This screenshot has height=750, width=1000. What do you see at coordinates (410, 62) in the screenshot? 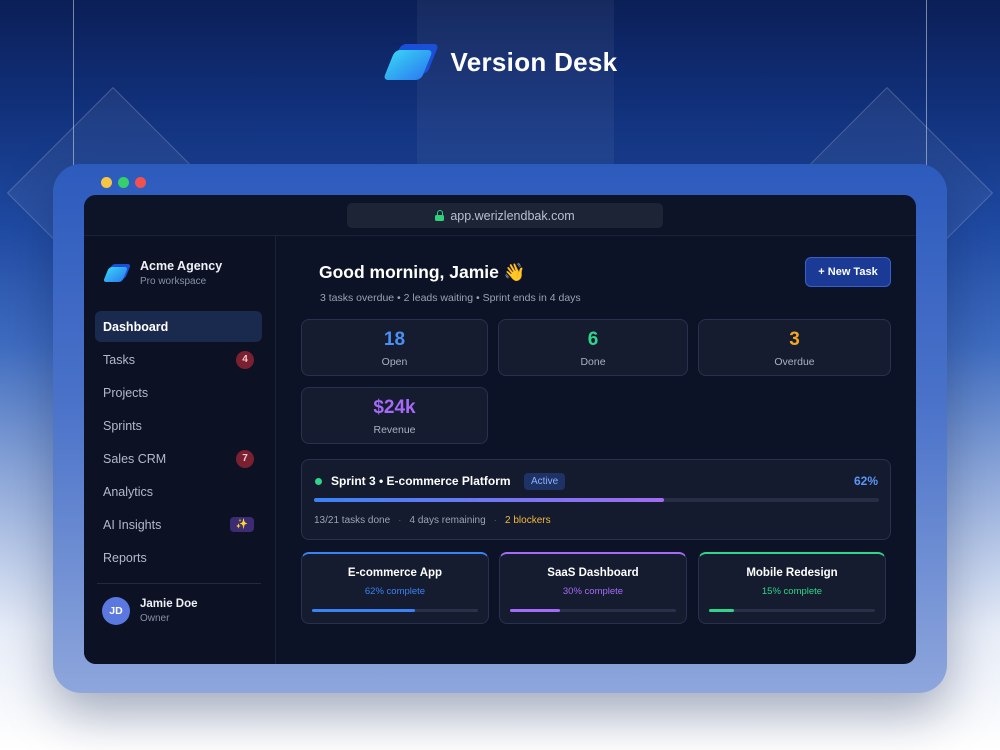
I see `brand-logo-icon` at bounding box center [410, 62].